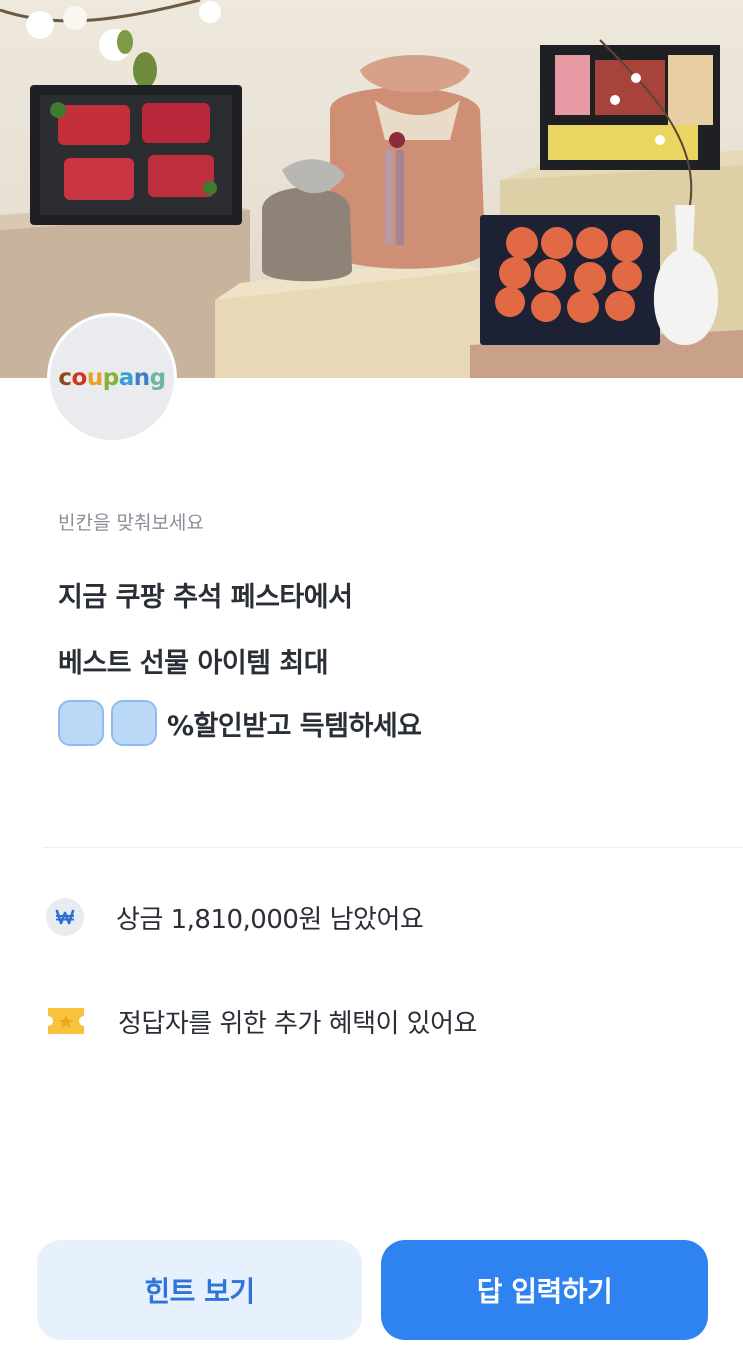  Describe the element at coordinates (126, 378) in the screenshot. I see `logo-letter: a` at that location.